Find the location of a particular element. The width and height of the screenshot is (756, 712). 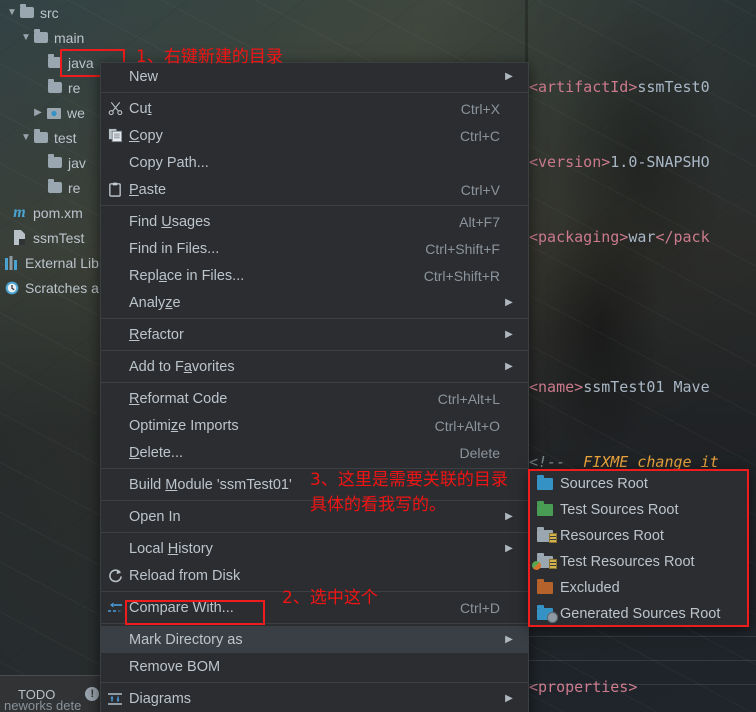

menu-item-refactor: Refactor ▶ is located at coordinates (314, 334).